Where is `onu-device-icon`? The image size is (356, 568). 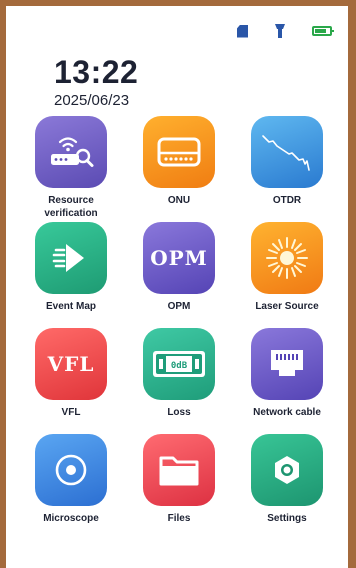
onu-device-icon is located at coordinates (179, 152).